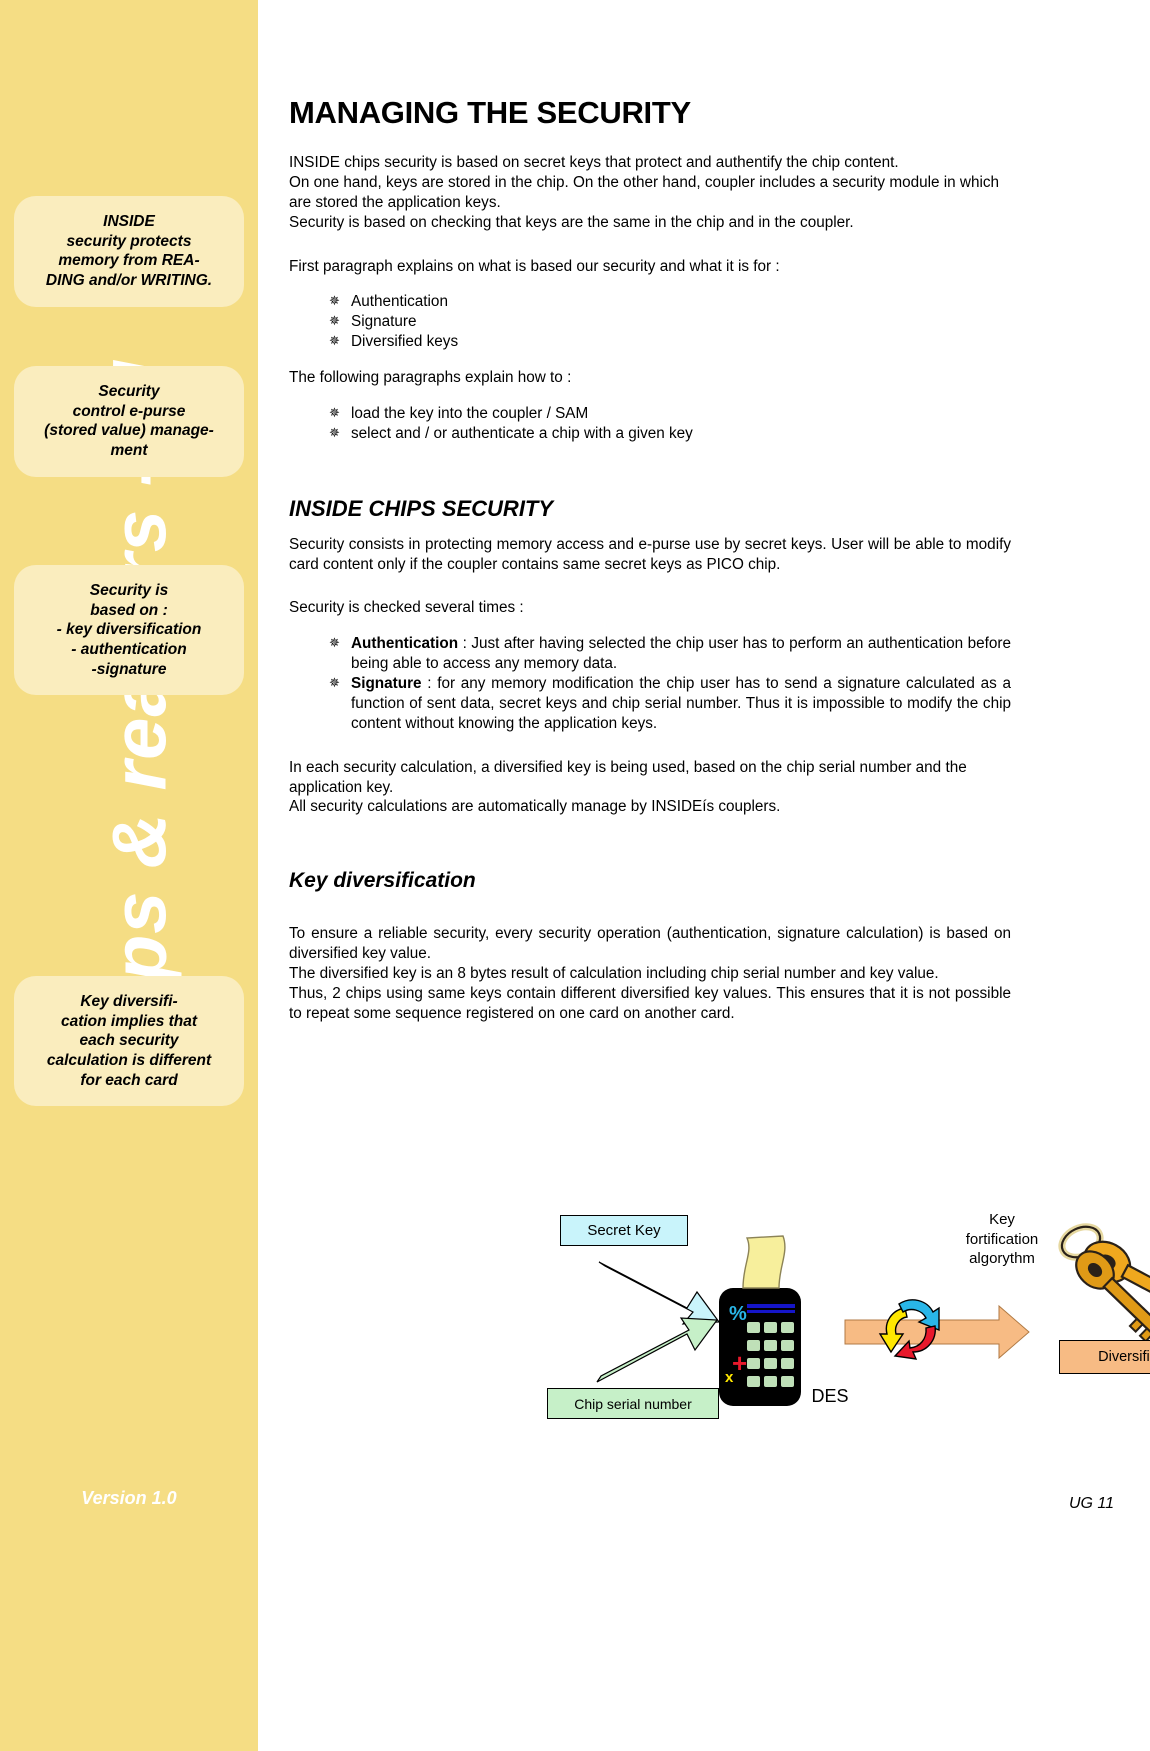  I want to click on version-label: Version 1.0, so click(129, 1498).